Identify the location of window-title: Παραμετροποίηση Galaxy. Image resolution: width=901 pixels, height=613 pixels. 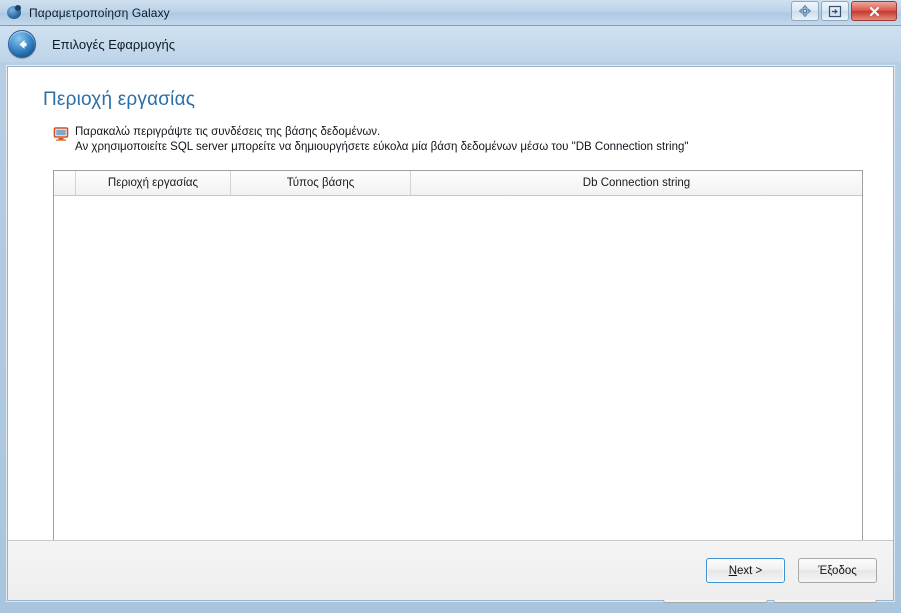
(99, 12).